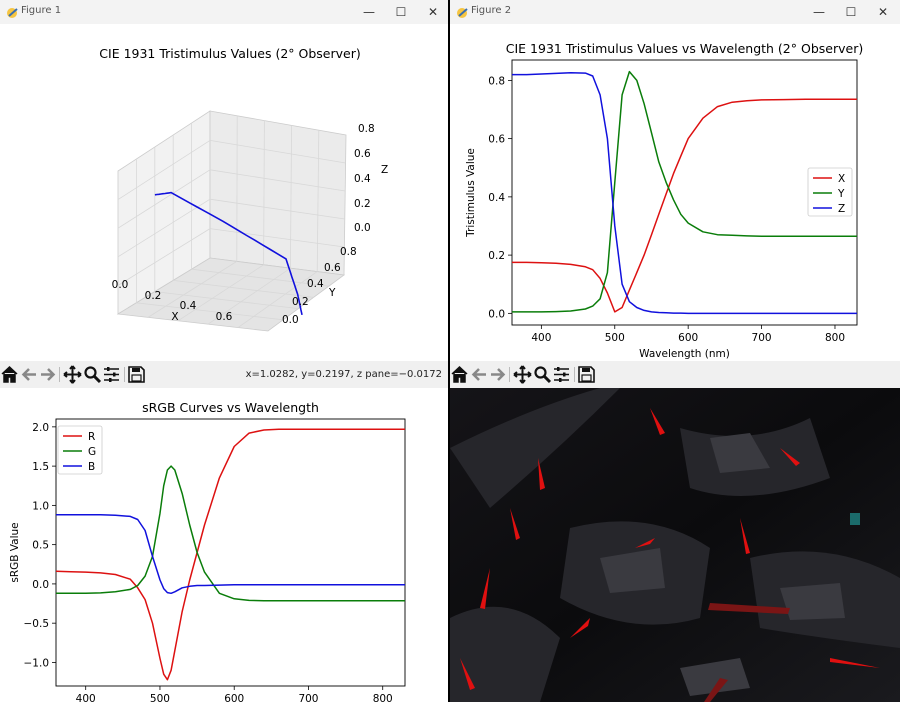 This screenshot has height=702, width=900. Describe the element at coordinates (40, 546) in the screenshot. I see `y-tick-label: 0.5` at that location.